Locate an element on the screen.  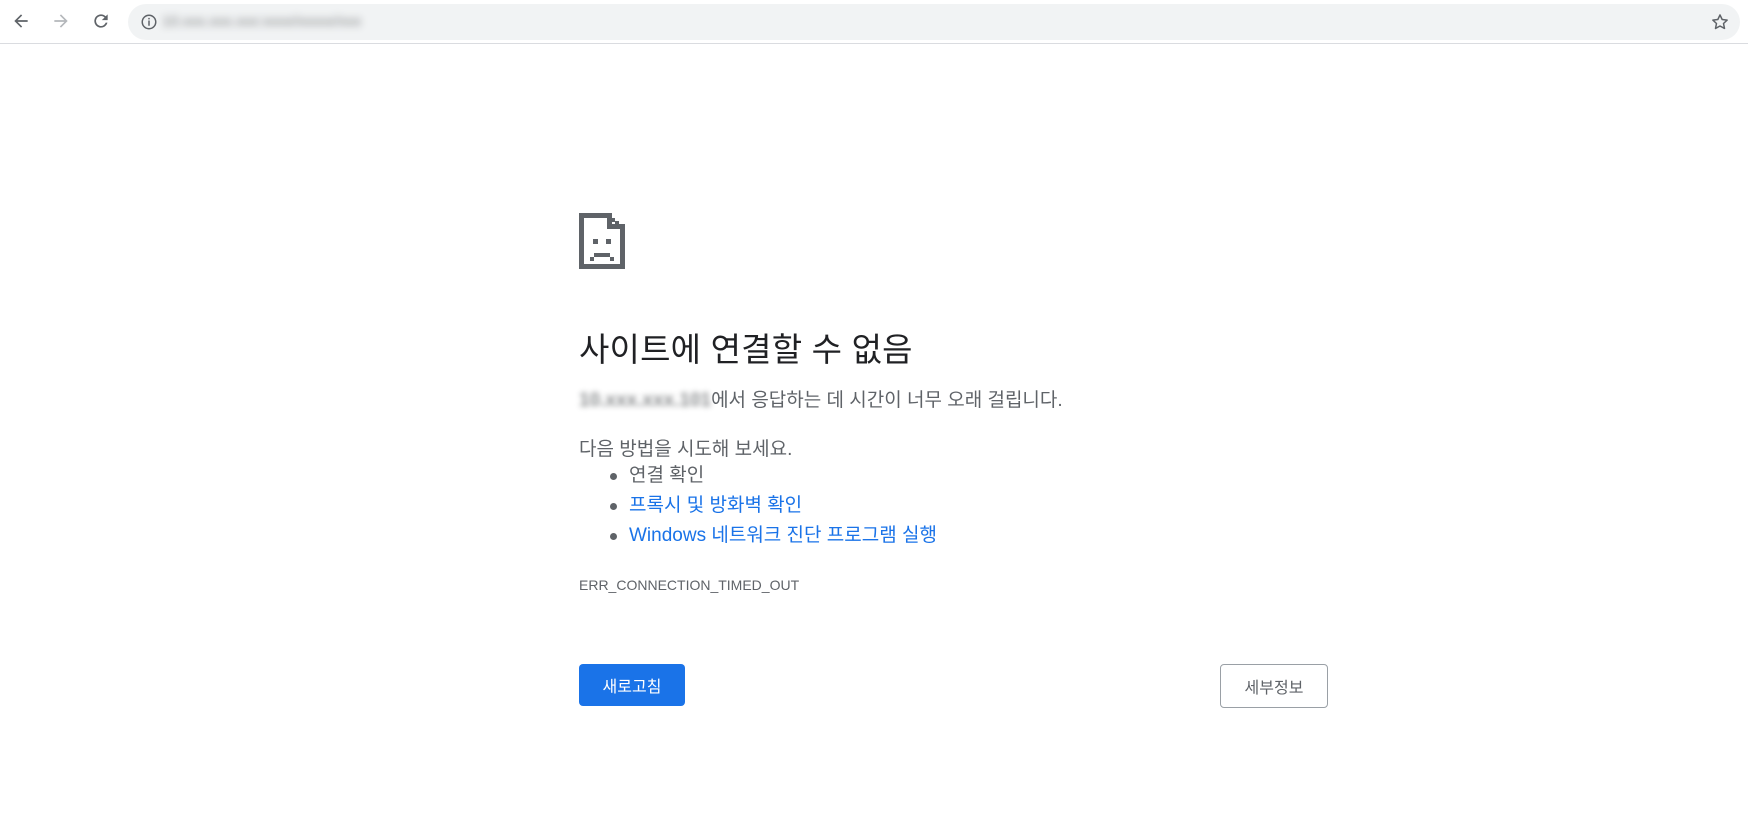
star-icon is located at coordinates (1720, 22).